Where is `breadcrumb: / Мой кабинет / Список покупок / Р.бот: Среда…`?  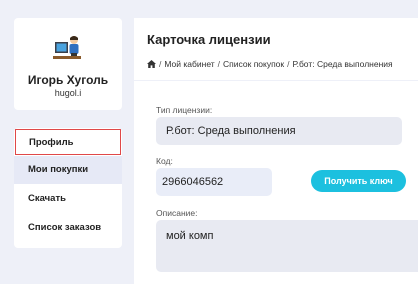 breadcrumb: / Мой кабинет / Список покупок / Р.бот: Среда… is located at coordinates (270, 64).